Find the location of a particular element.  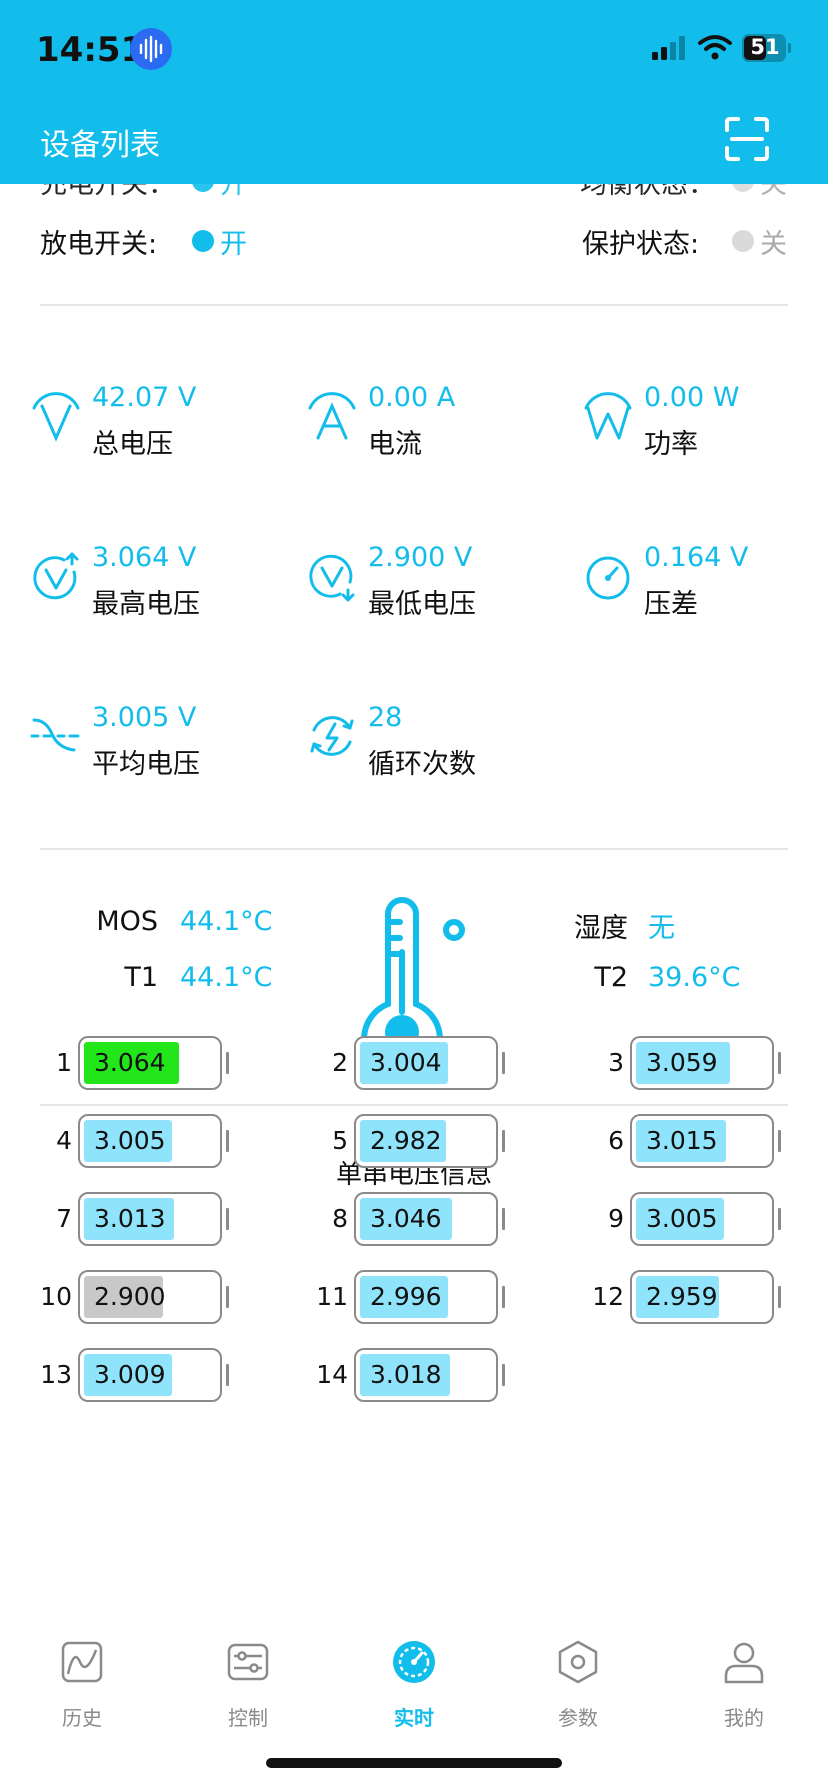

total-voltage-label: 总电压 is located at coordinates (132, 444).